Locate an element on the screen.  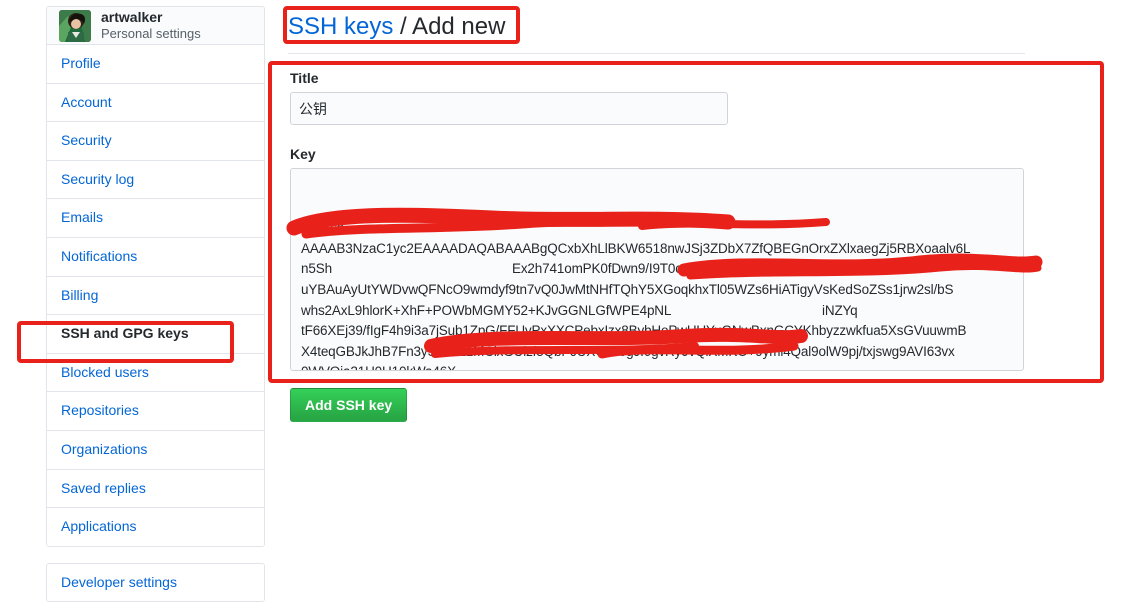
sidebar-item-security: Security is located at coordinates (155, 141).